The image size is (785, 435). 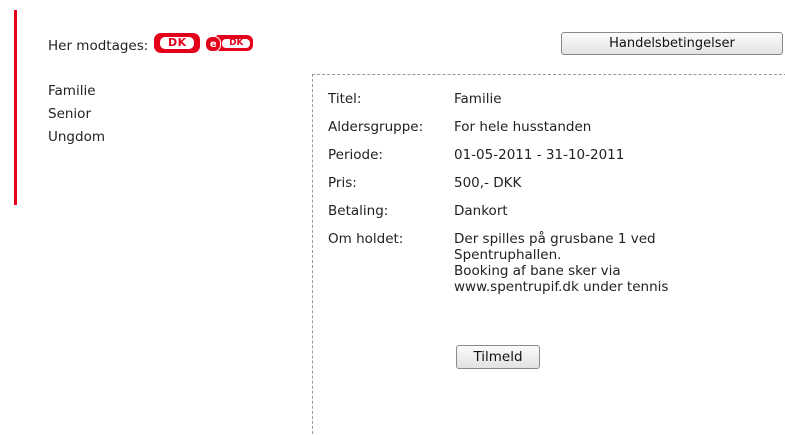 I want to click on detail-key: Om holdet:, so click(x=366, y=239).